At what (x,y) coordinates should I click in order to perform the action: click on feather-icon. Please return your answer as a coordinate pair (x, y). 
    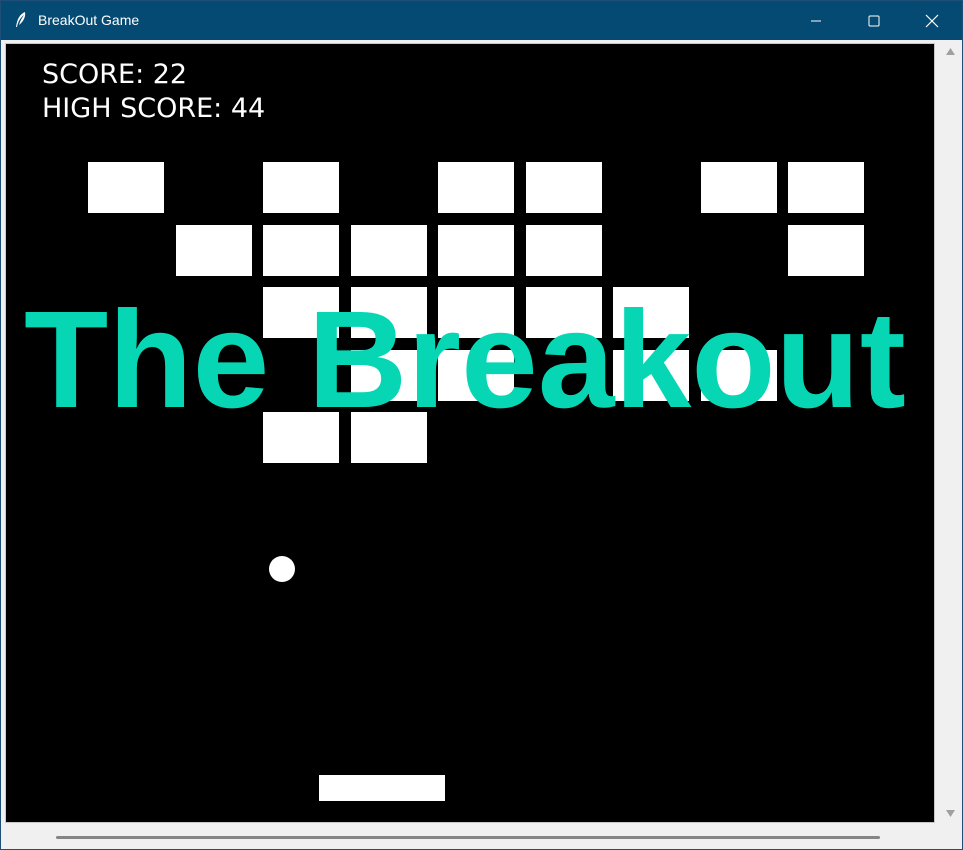
    Looking at the image, I should click on (21, 19).